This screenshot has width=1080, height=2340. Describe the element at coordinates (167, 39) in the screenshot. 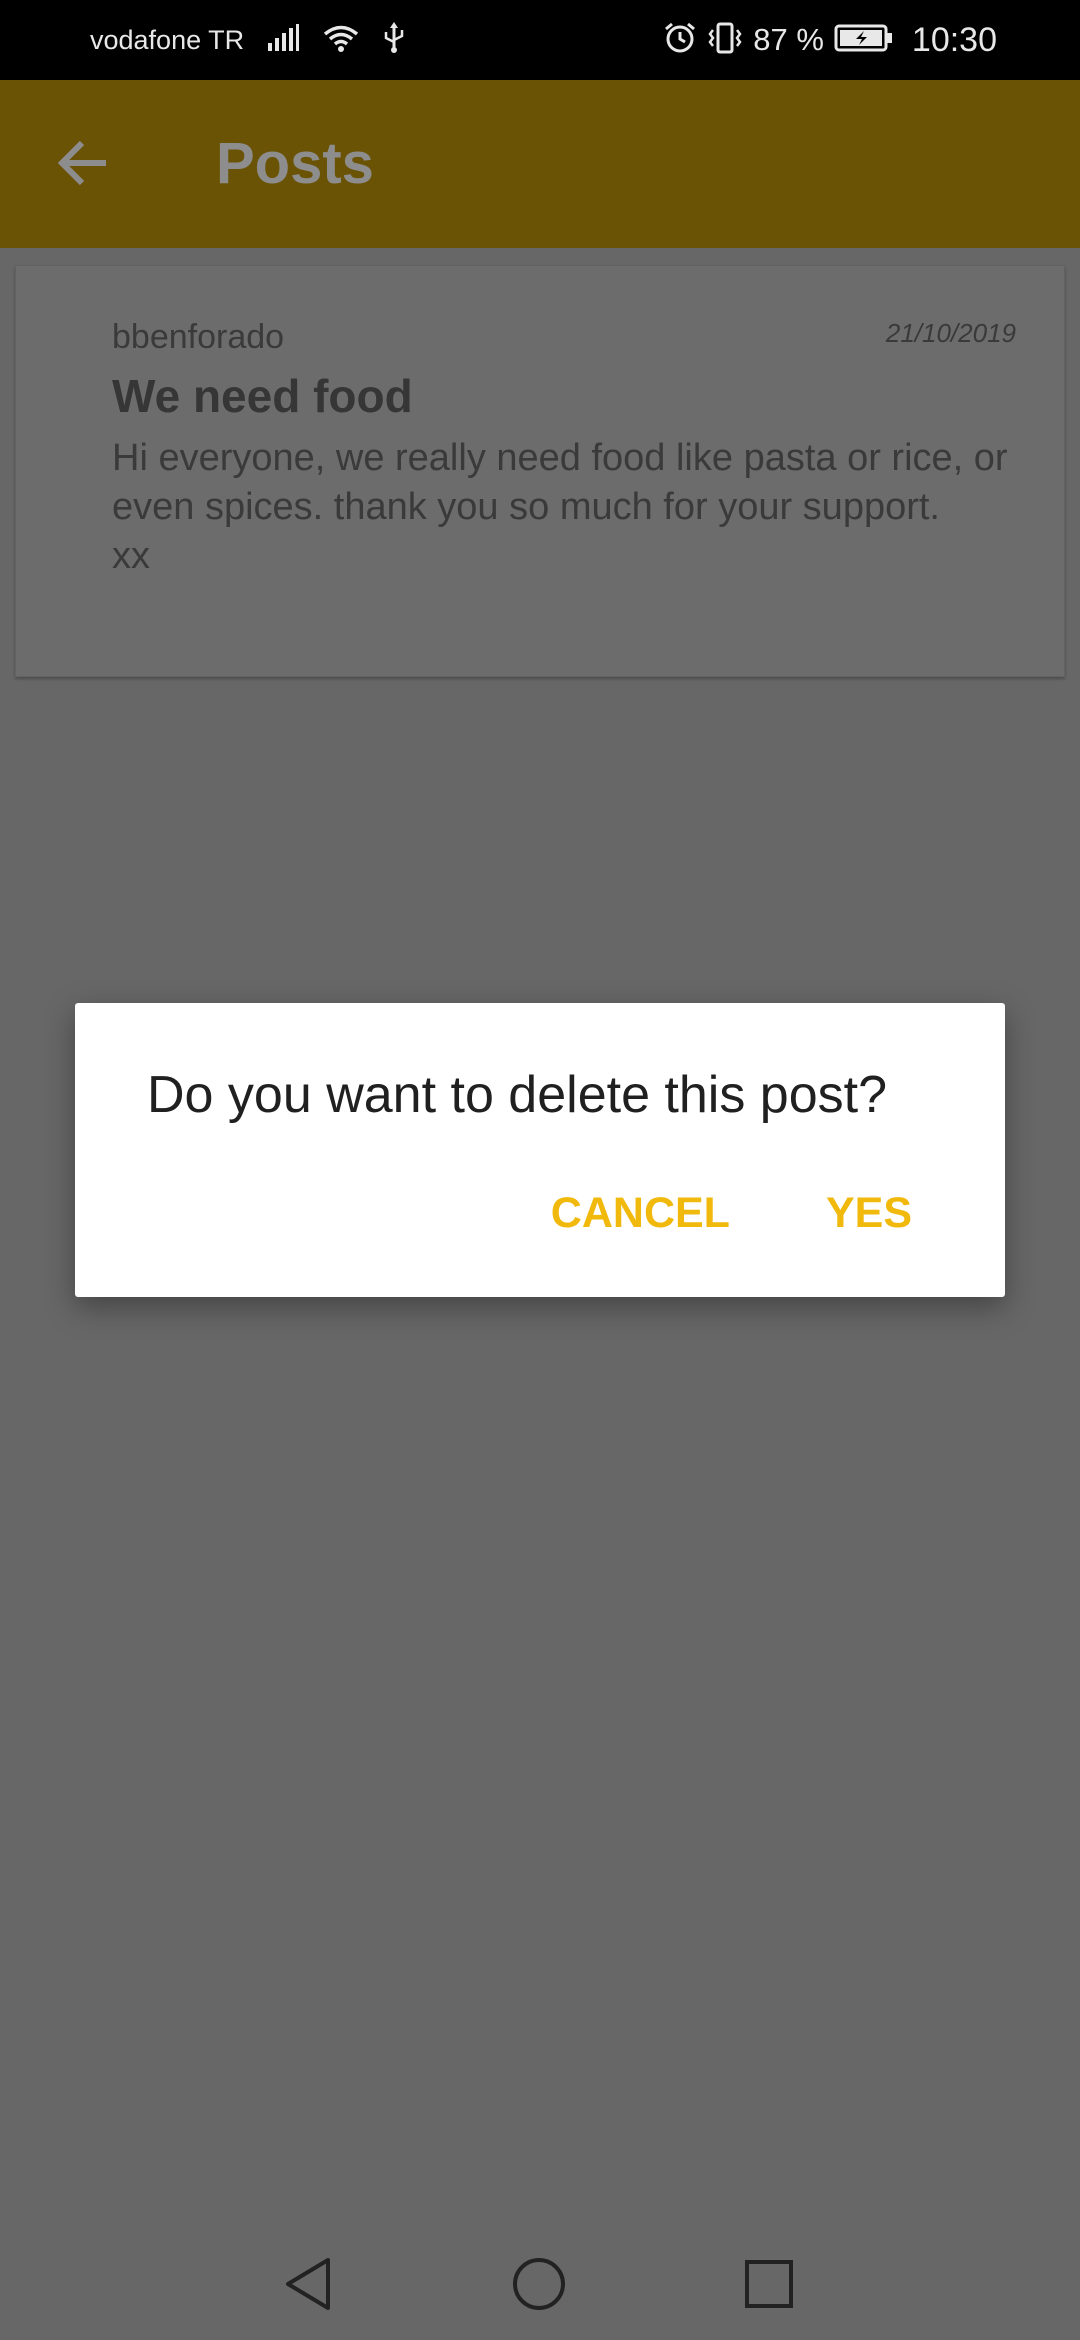

I see `carrier-name: vodafone TR` at that location.